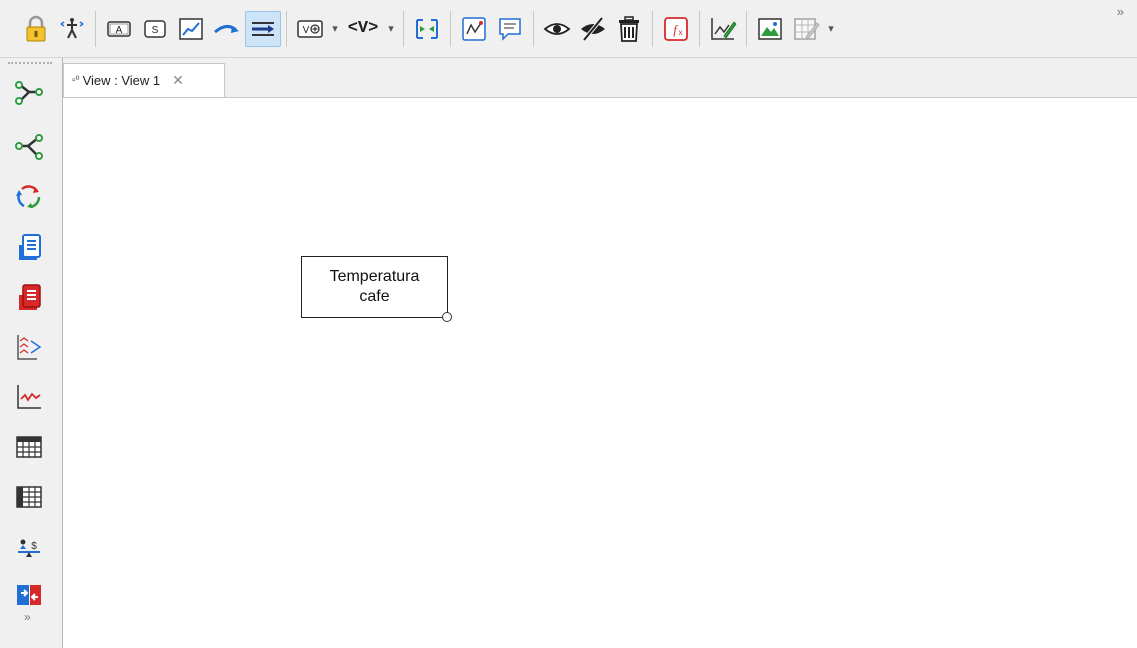 This screenshot has width=1137, height=648. I want to click on fit-icon, so click(427, 28).